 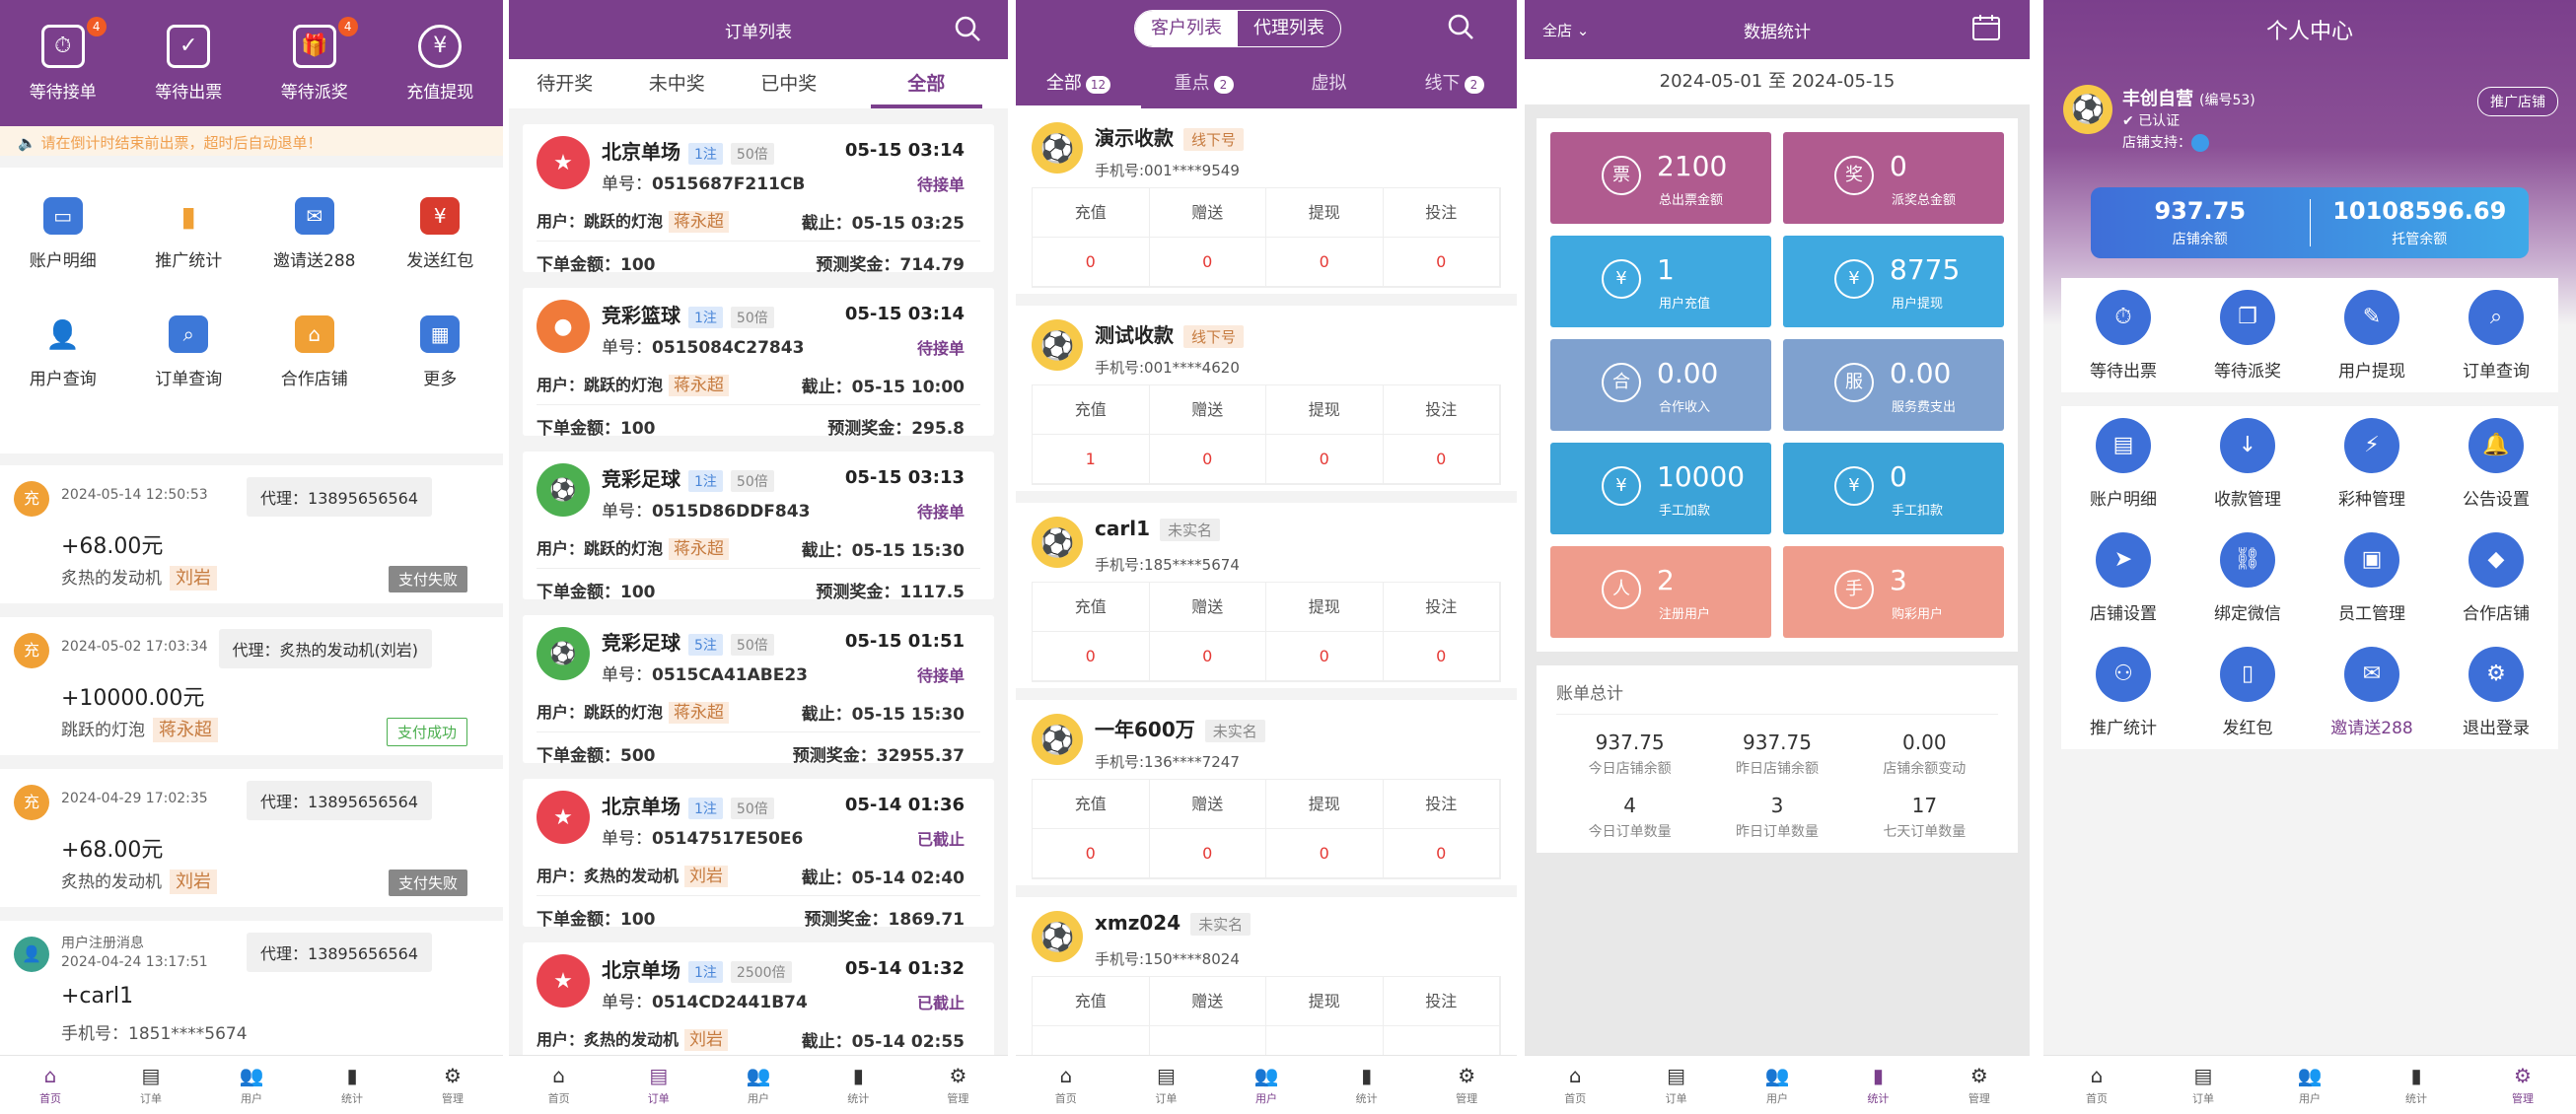 I want to click on promote-shop-button: 推广店铺, so click(x=2518, y=102).